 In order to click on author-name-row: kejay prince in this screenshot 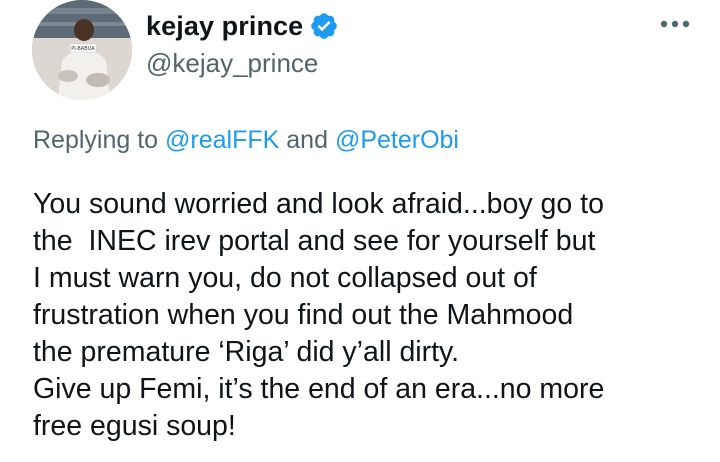, I will do `click(242, 26)`.